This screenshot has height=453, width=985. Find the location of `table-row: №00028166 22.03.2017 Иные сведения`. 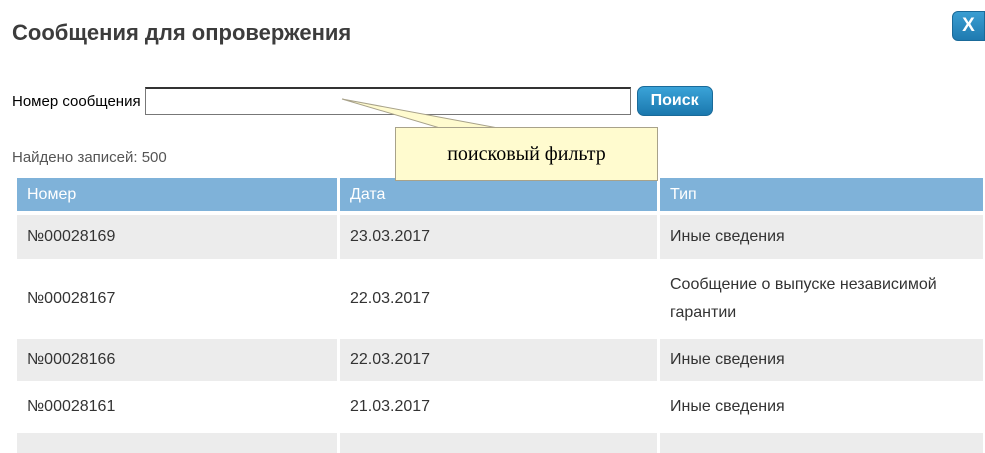

table-row: №00028166 22.03.2017 Иные сведения is located at coordinates (500, 358).